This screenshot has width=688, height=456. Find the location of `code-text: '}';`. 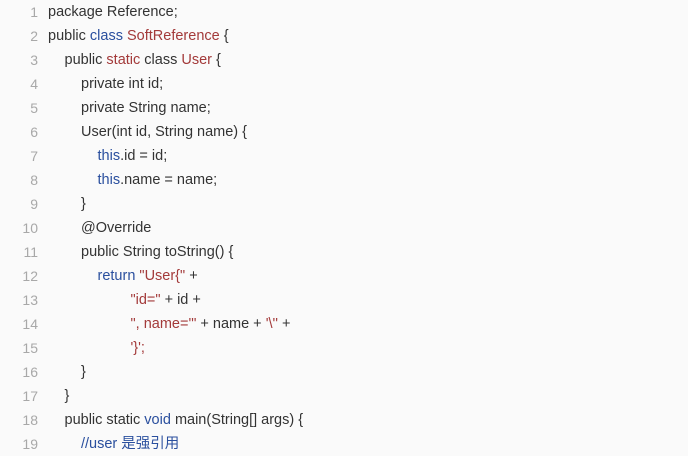

code-text: '}'; is located at coordinates (138, 348).